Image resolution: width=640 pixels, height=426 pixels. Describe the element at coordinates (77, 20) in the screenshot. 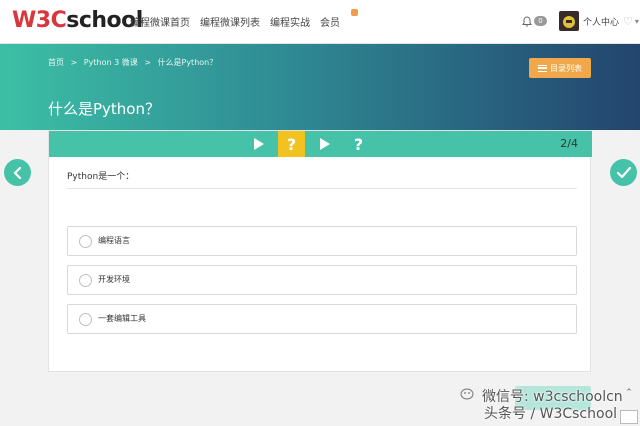

I see `site-logo: W3Cschool` at that location.